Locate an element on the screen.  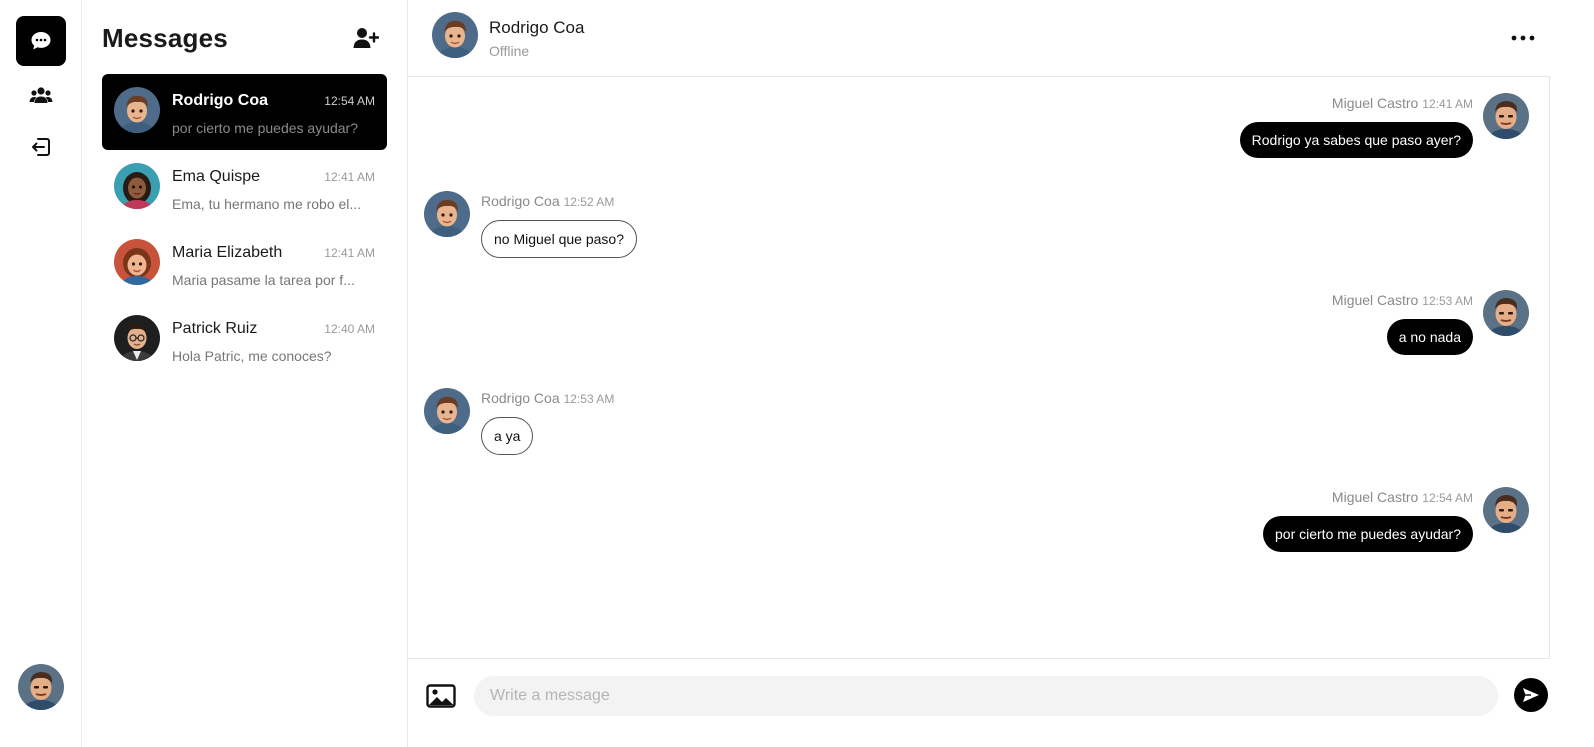
rail-item-logout is located at coordinates (41, 147).